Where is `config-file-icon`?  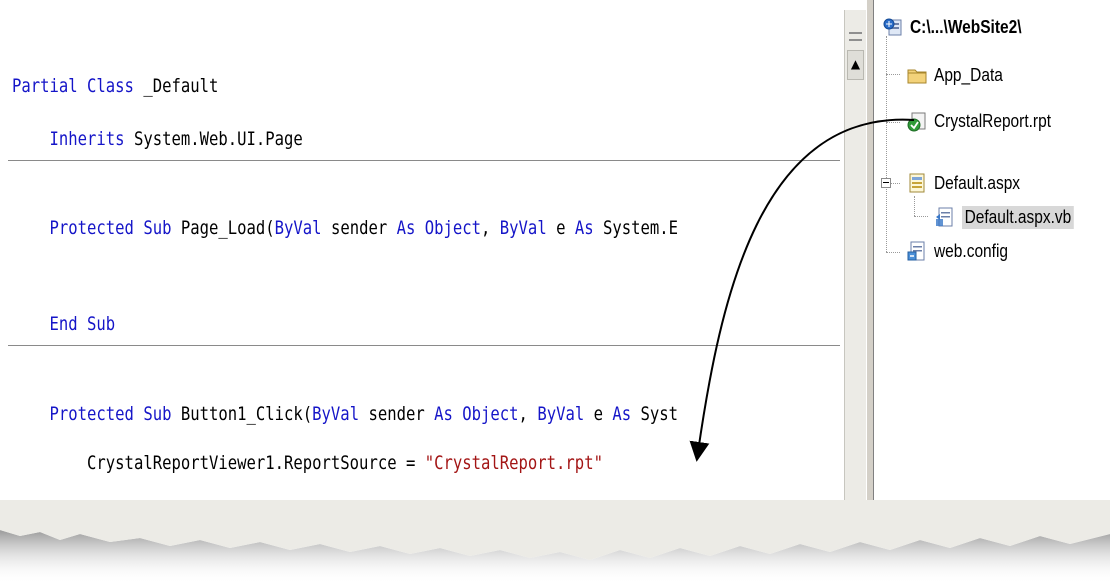
config-file-icon is located at coordinates (916, 251).